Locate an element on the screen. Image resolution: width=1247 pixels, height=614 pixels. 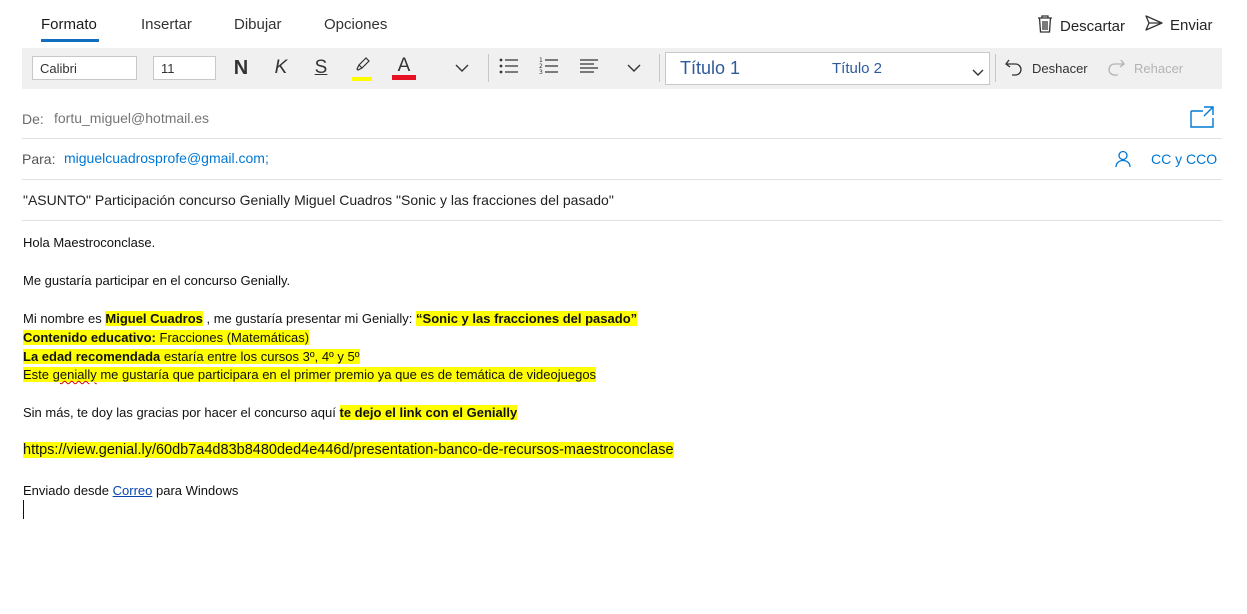
tab-insertar: Insertar is located at coordinates (166, 24).